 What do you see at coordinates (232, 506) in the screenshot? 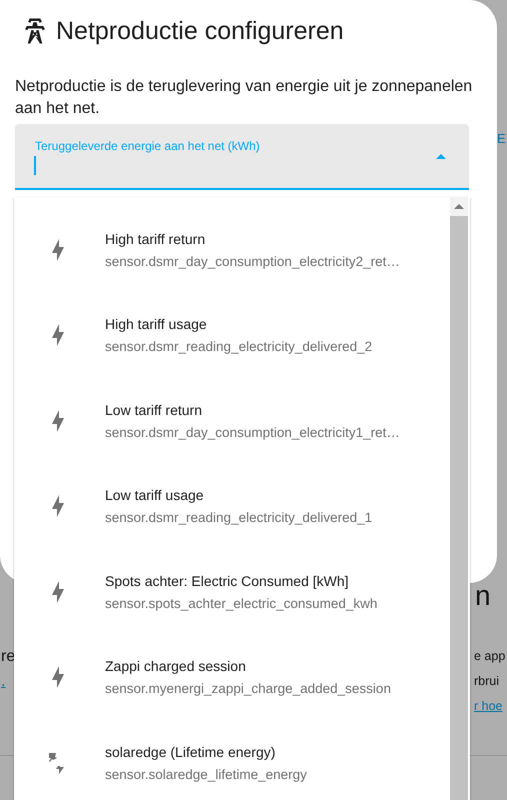
I see `option-item: Low tariff usage sensor.dsmr_reading_electricity_delivered_1` at bounding box center [232, 506].